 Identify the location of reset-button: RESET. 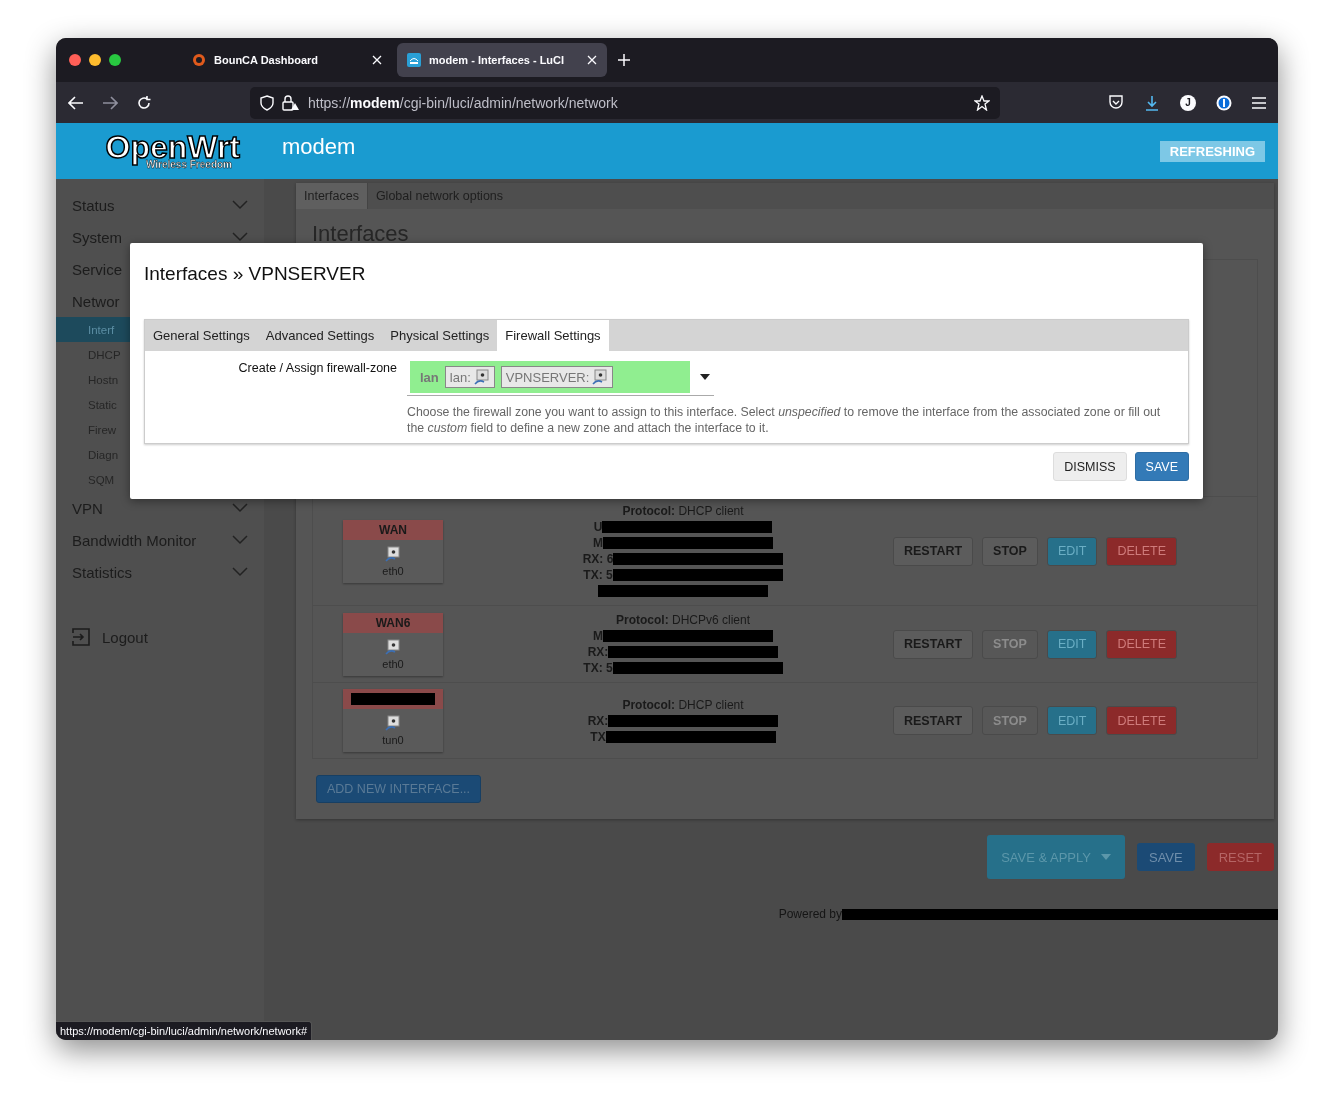
(1240, 857).